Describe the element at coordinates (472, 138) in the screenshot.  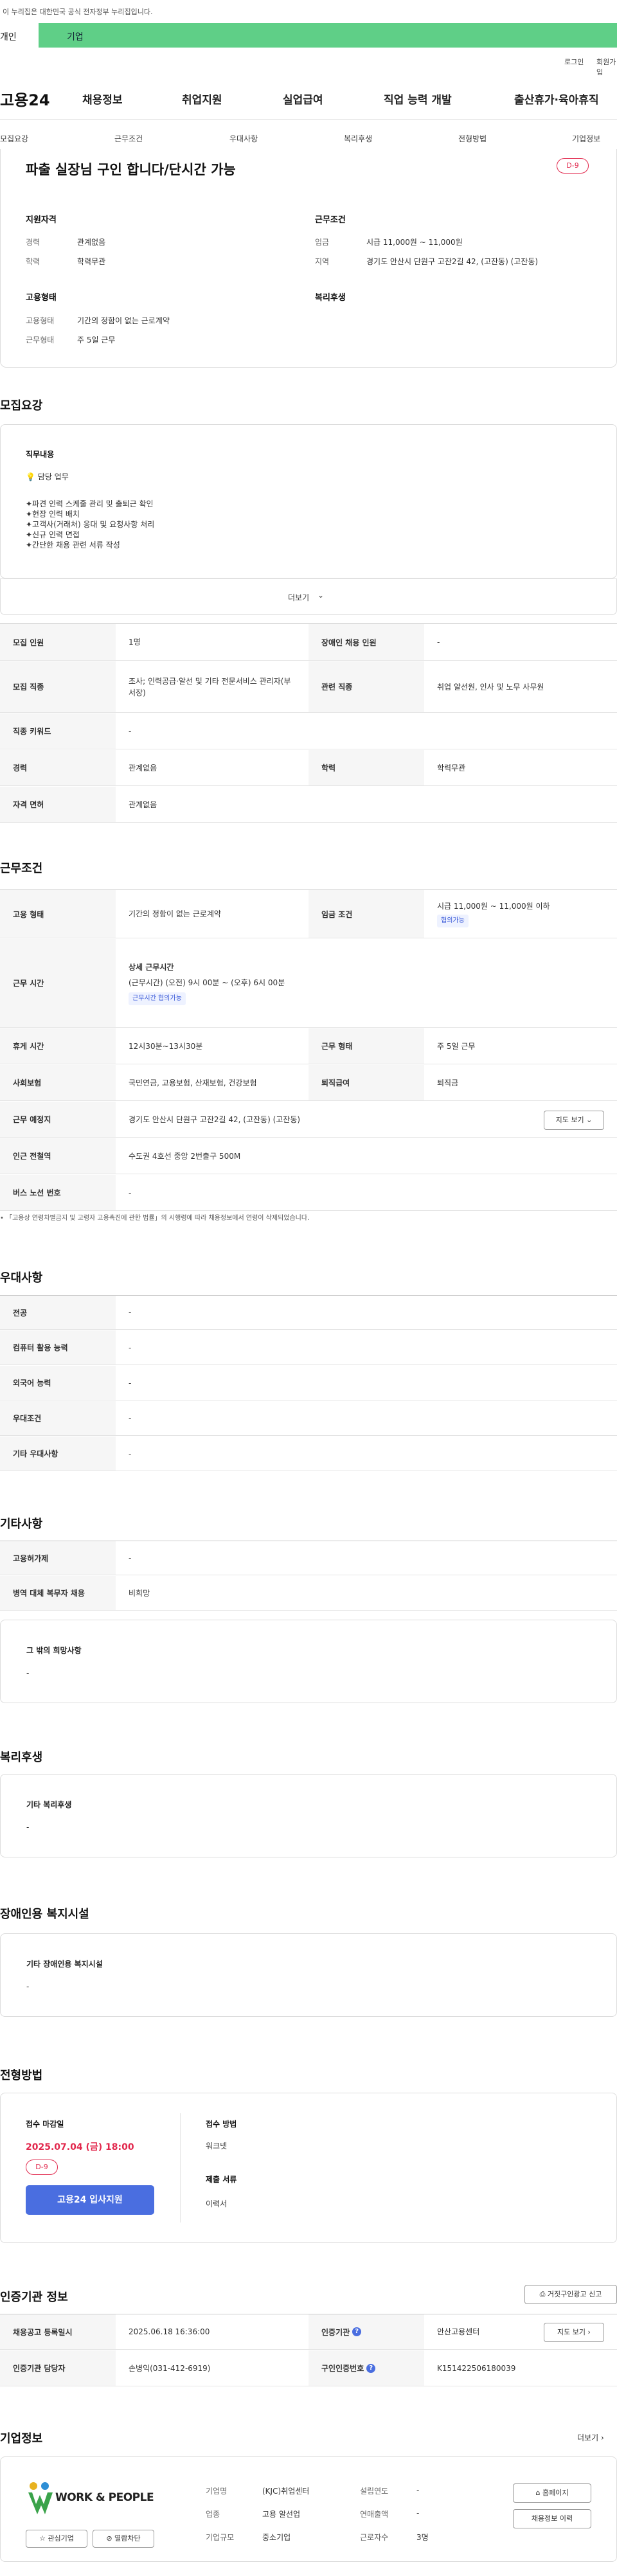
I see `subnav-selection: 전형방법` at that location.